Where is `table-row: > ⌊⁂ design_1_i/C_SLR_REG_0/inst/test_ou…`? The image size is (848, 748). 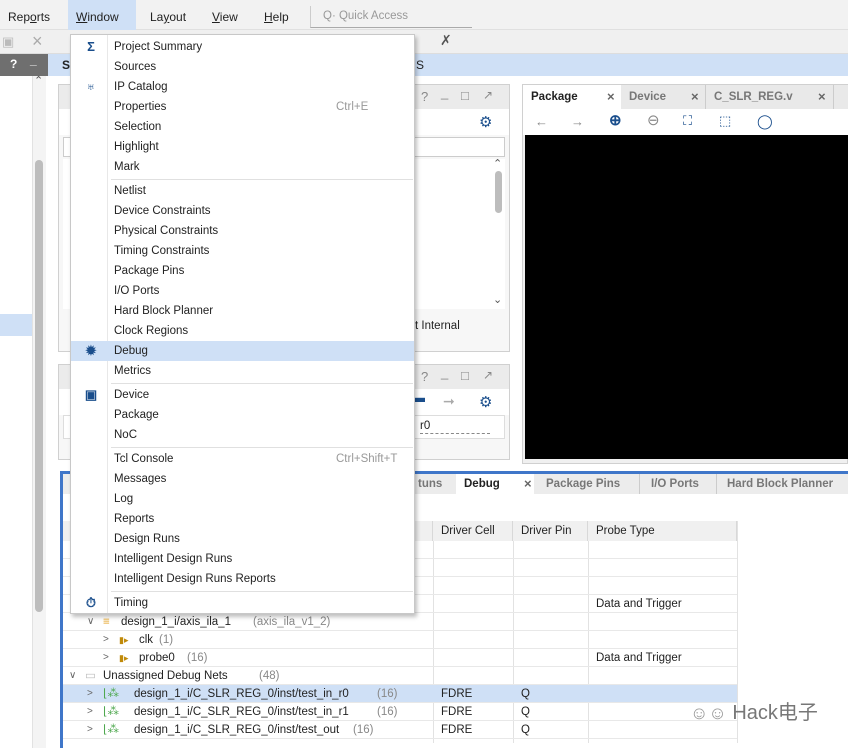
table-row: > ⌊⁂ design_1_i/C_SLR_REG_0/inst/test_ou… is located at coordinates (400, 730).